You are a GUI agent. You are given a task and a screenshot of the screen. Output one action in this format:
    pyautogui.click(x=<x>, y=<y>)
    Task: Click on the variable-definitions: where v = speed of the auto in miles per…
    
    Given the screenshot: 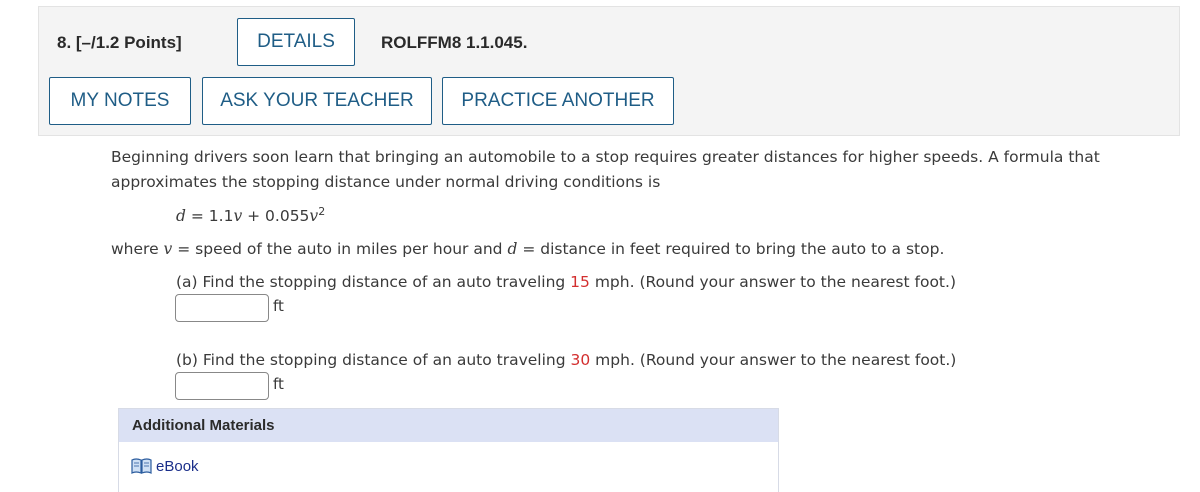 What is the action you would take?
    pyautogui.click(x=528, y=249)
    